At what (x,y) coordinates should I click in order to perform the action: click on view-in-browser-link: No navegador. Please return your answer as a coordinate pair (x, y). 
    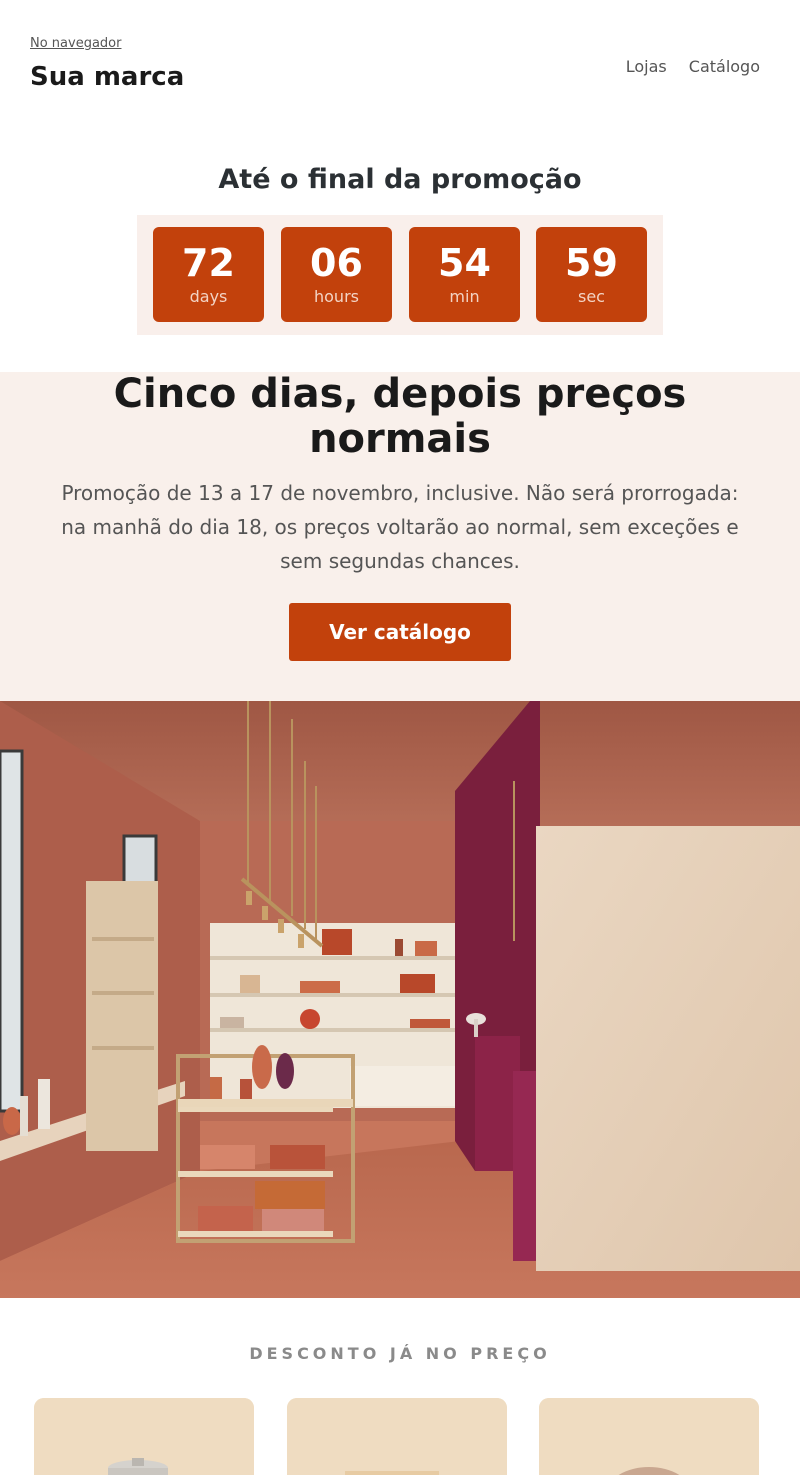
    Looking at the image, I should click on (75, 43).